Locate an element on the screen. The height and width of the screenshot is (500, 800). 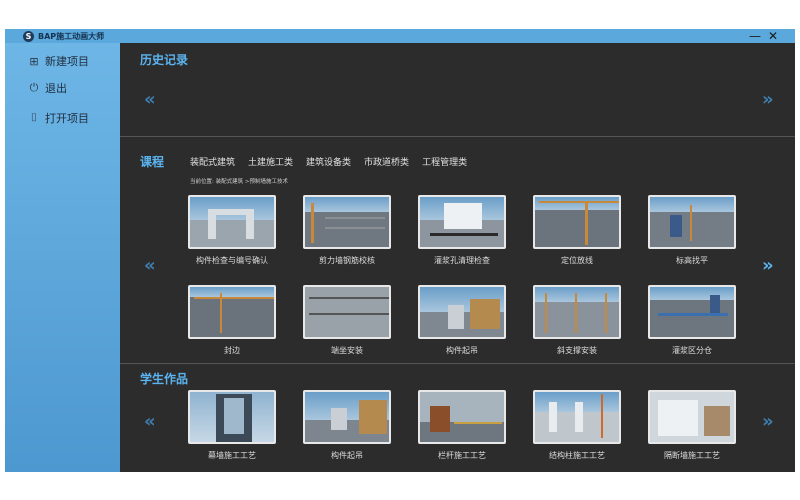
student-work-card: 隔断墙施工工艺 is located at coordinates (692, 425).